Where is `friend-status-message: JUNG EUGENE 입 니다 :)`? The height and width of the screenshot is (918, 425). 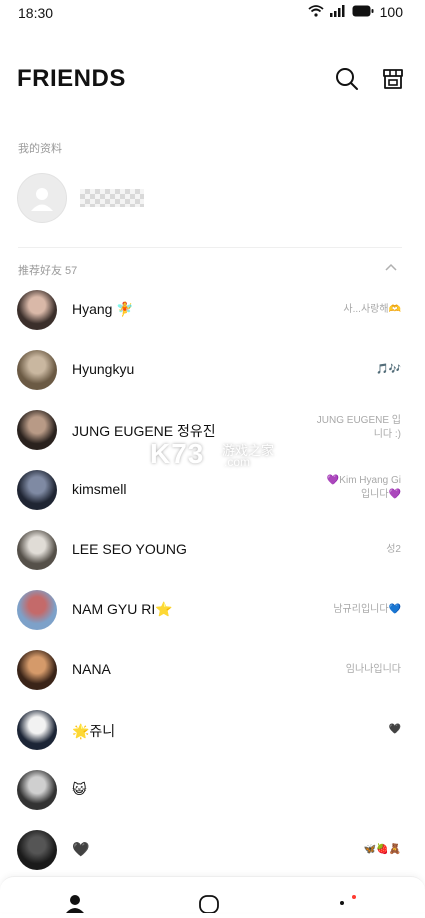
friend-status-message: JUNG EUGENE 입 니다 :) is located at coordinates (358, 427).